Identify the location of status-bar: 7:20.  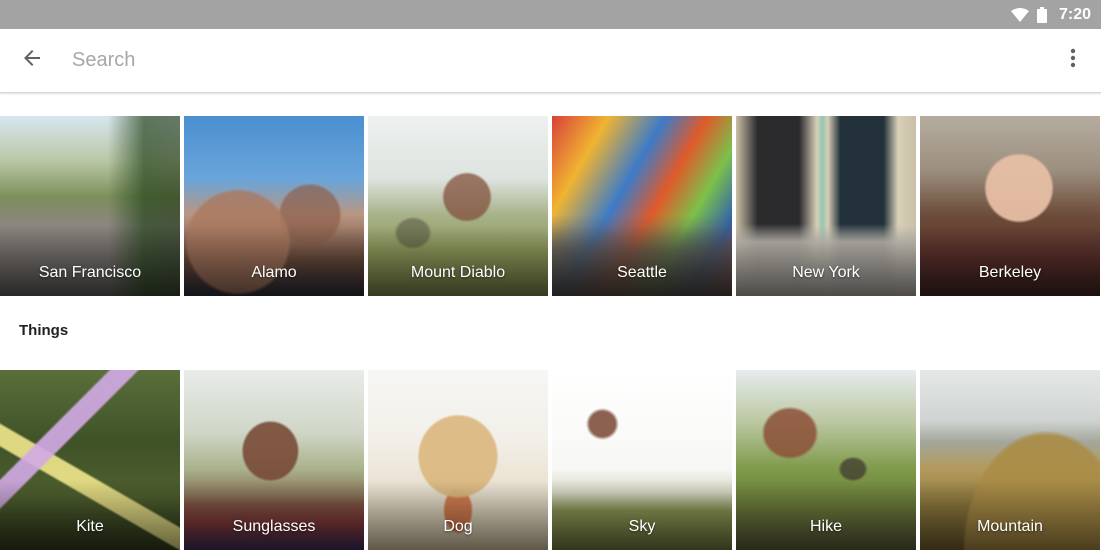
(550, 14).